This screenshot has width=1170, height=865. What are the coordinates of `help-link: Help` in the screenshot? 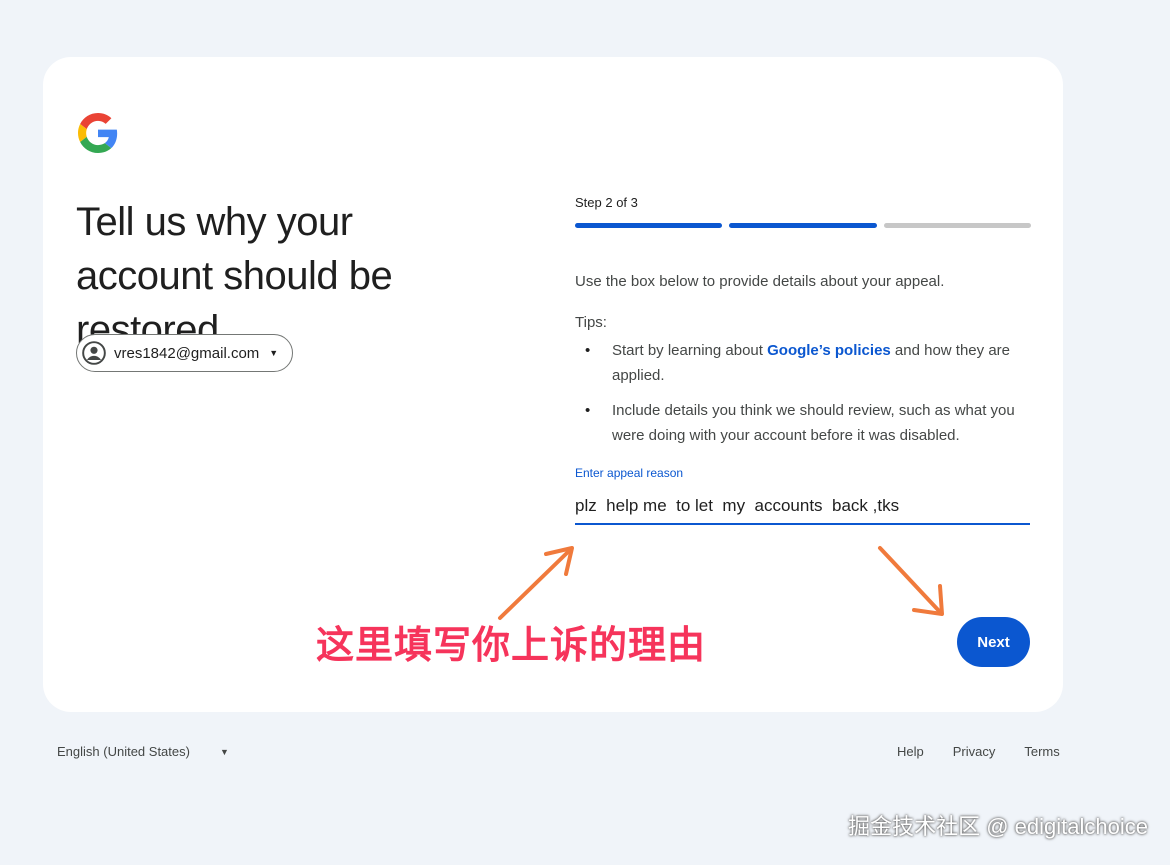 It's located at (910, 751).